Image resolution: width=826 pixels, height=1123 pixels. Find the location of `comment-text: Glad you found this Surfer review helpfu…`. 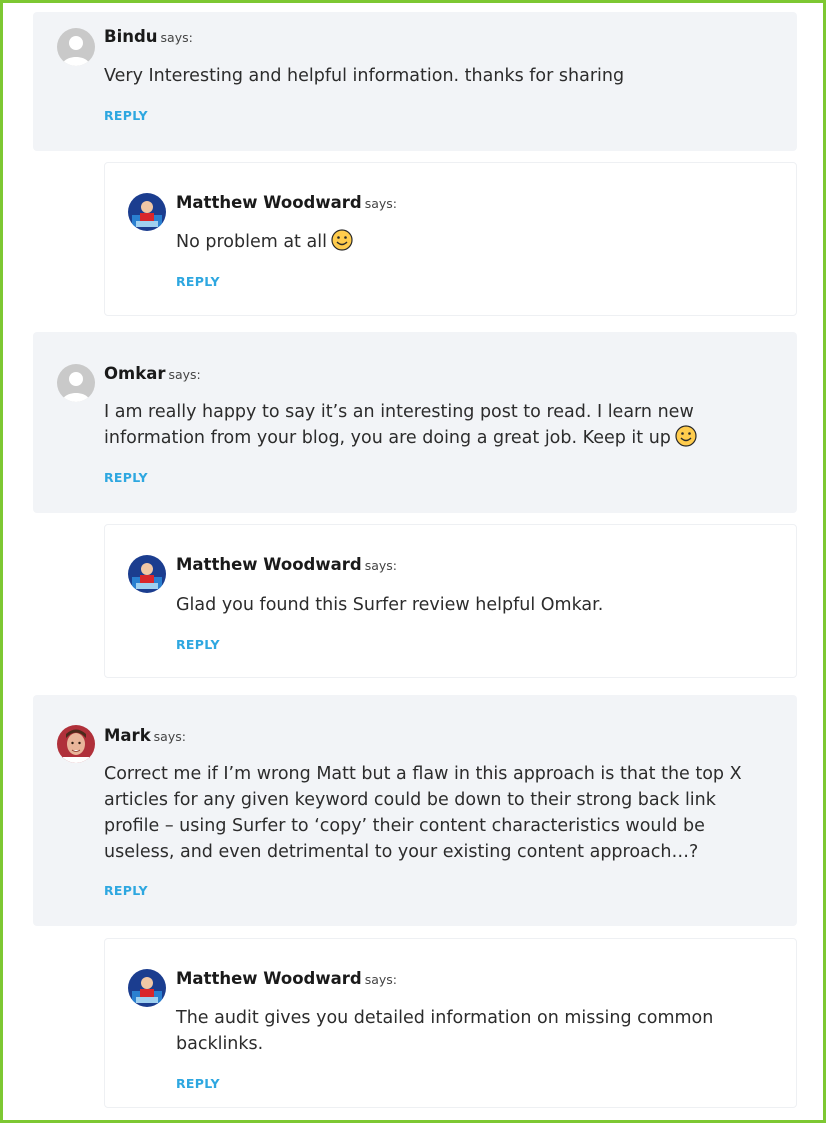

comment-text: Glad you found this Surfer review helpfu… is located at coordinates (390, 605).